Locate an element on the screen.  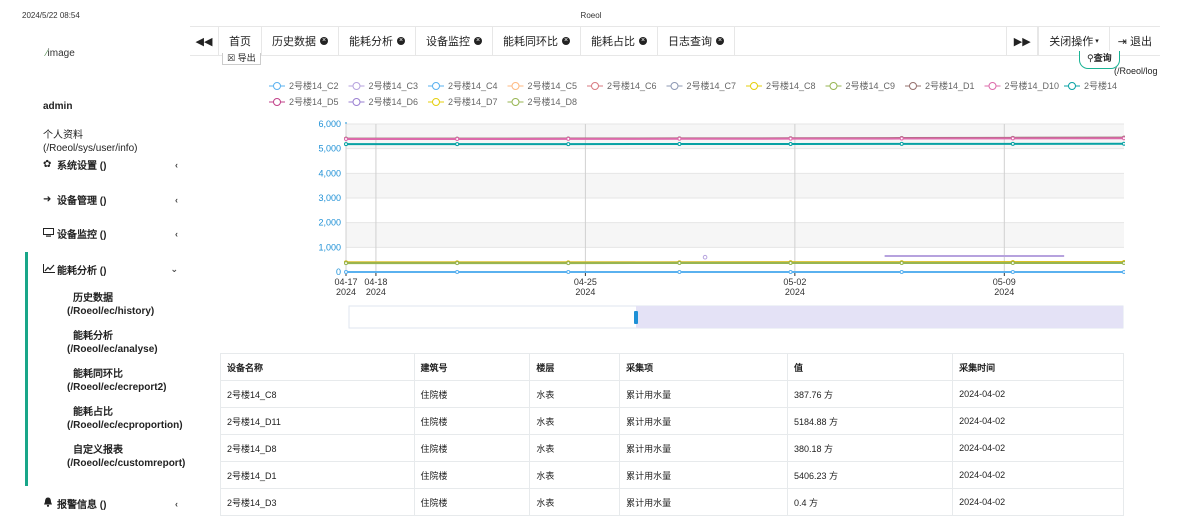
username: admin is located at coordinates (57, 106).